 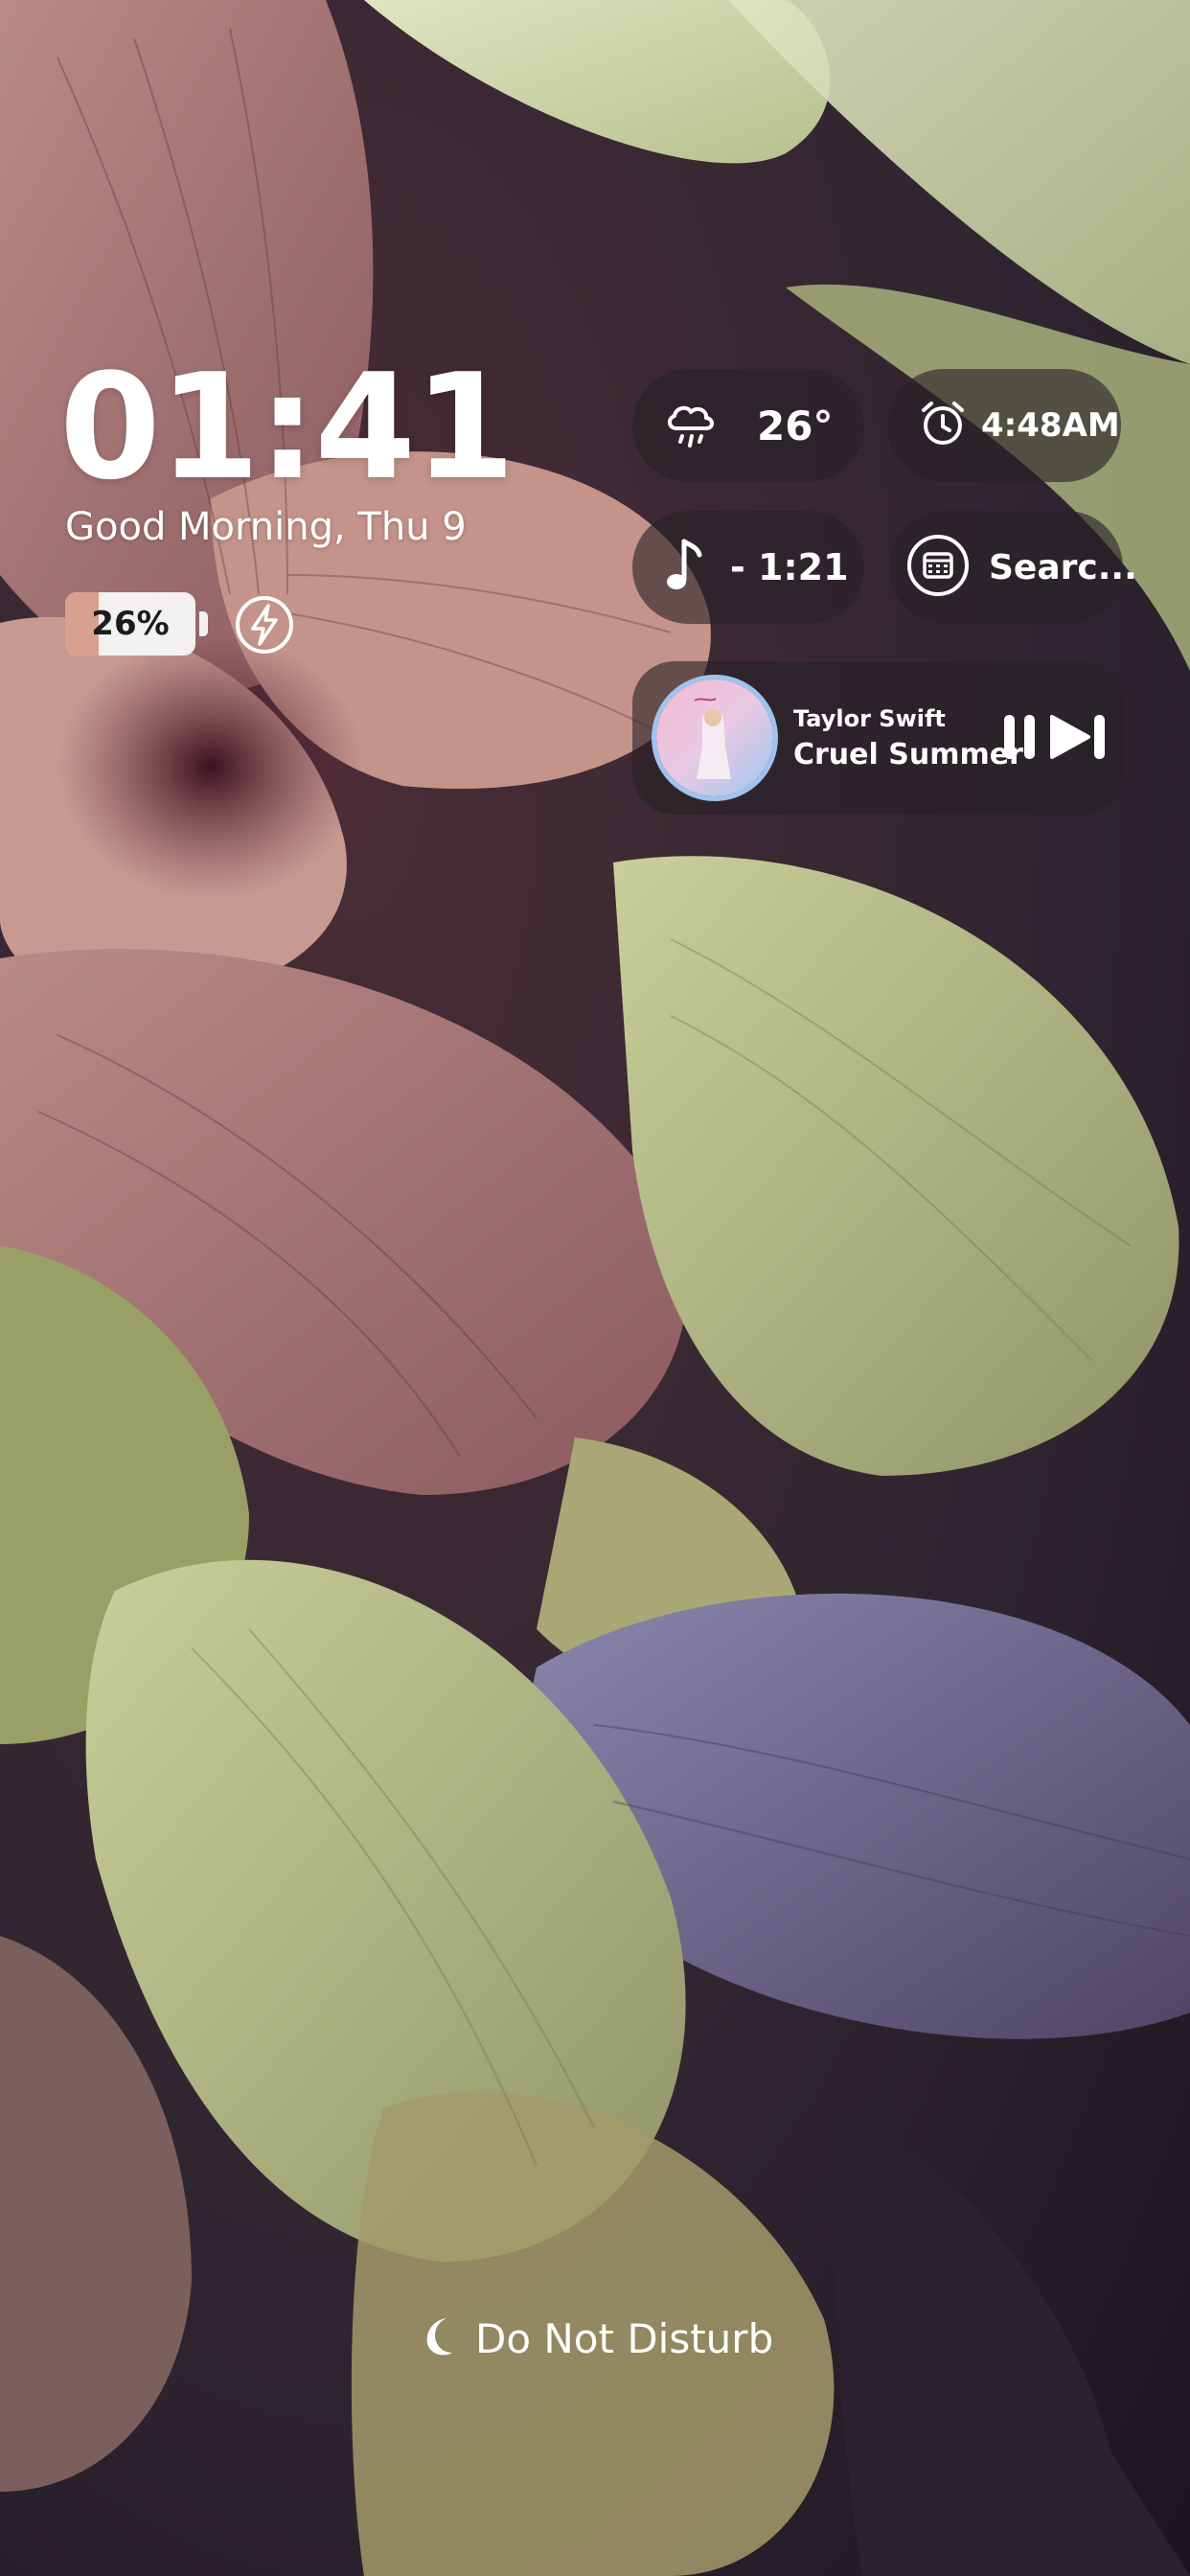 I want to click on alarm-widget: 4:48AM, so click(x=1004, y=425).